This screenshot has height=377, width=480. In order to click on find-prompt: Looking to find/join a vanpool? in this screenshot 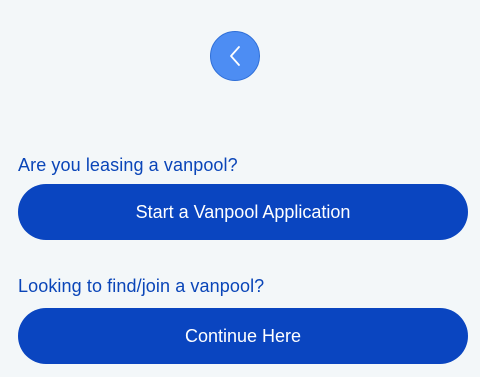, I will do `click(141, 286)`.